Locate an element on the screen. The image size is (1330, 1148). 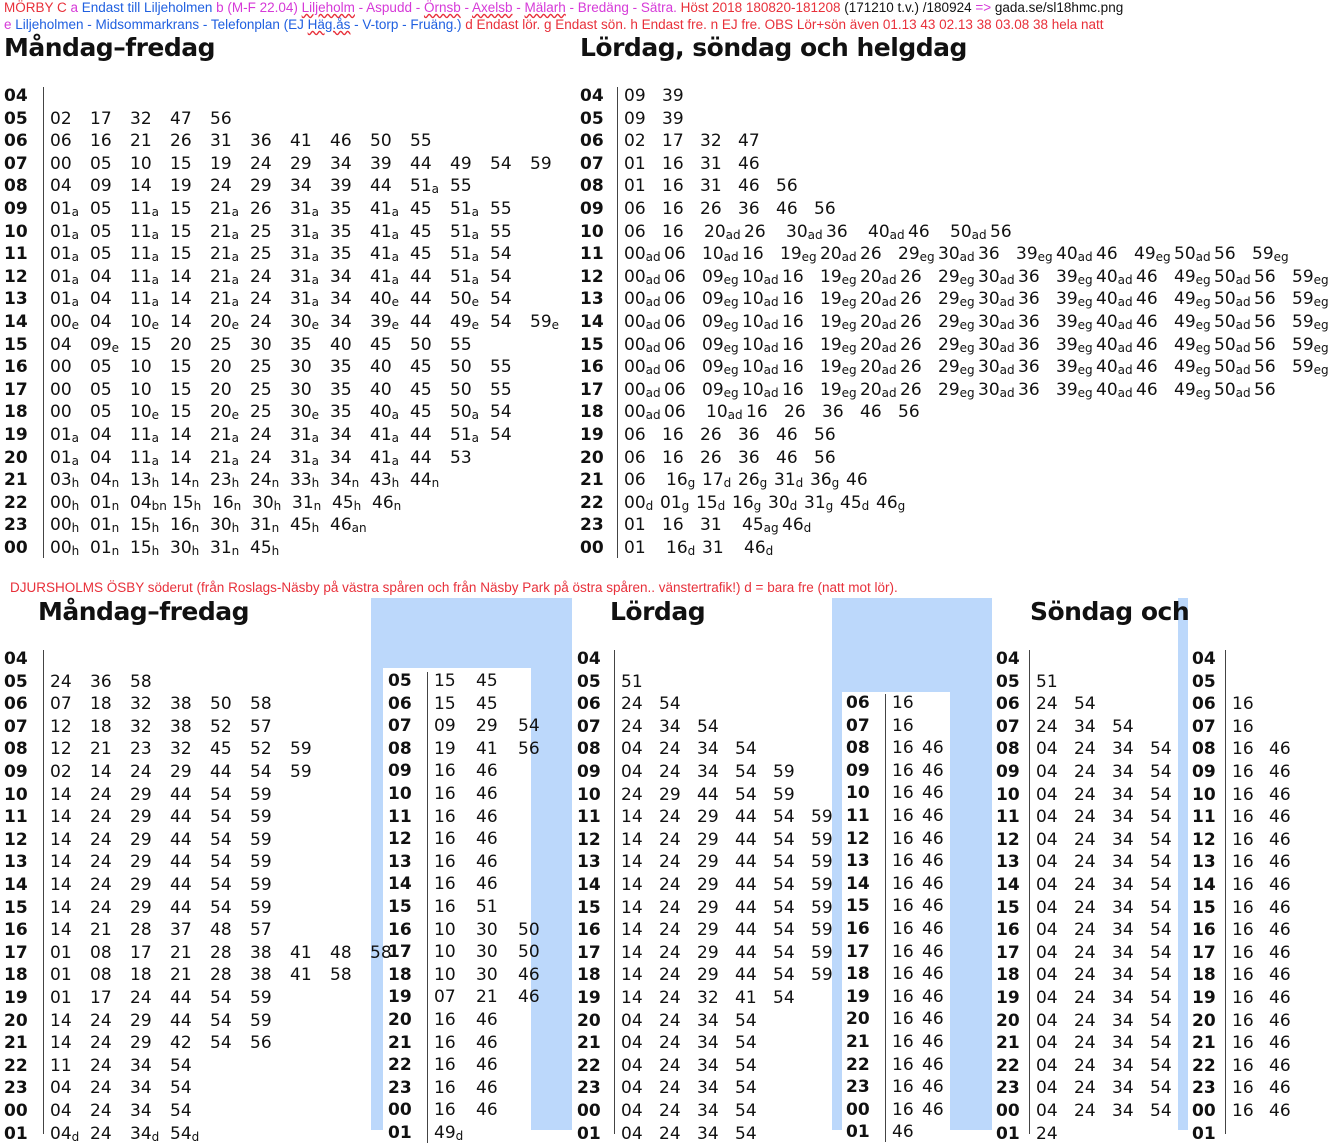
departure-minute: 21 is located at coordinates (487, 997).